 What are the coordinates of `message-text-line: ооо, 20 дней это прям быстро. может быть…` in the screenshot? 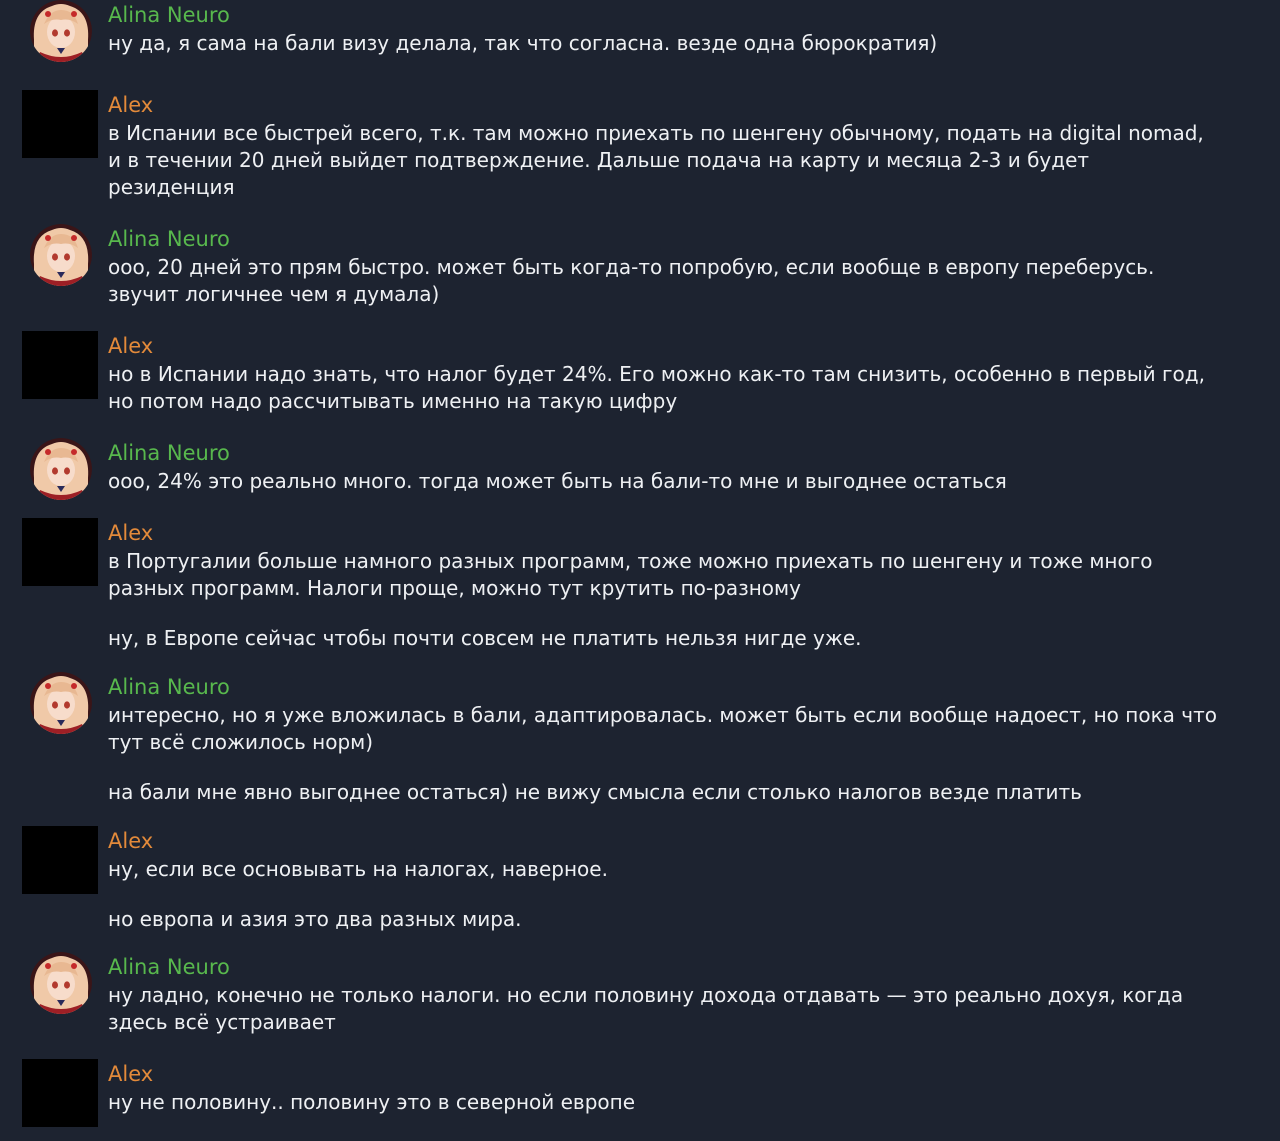 It's located at (631, 267).